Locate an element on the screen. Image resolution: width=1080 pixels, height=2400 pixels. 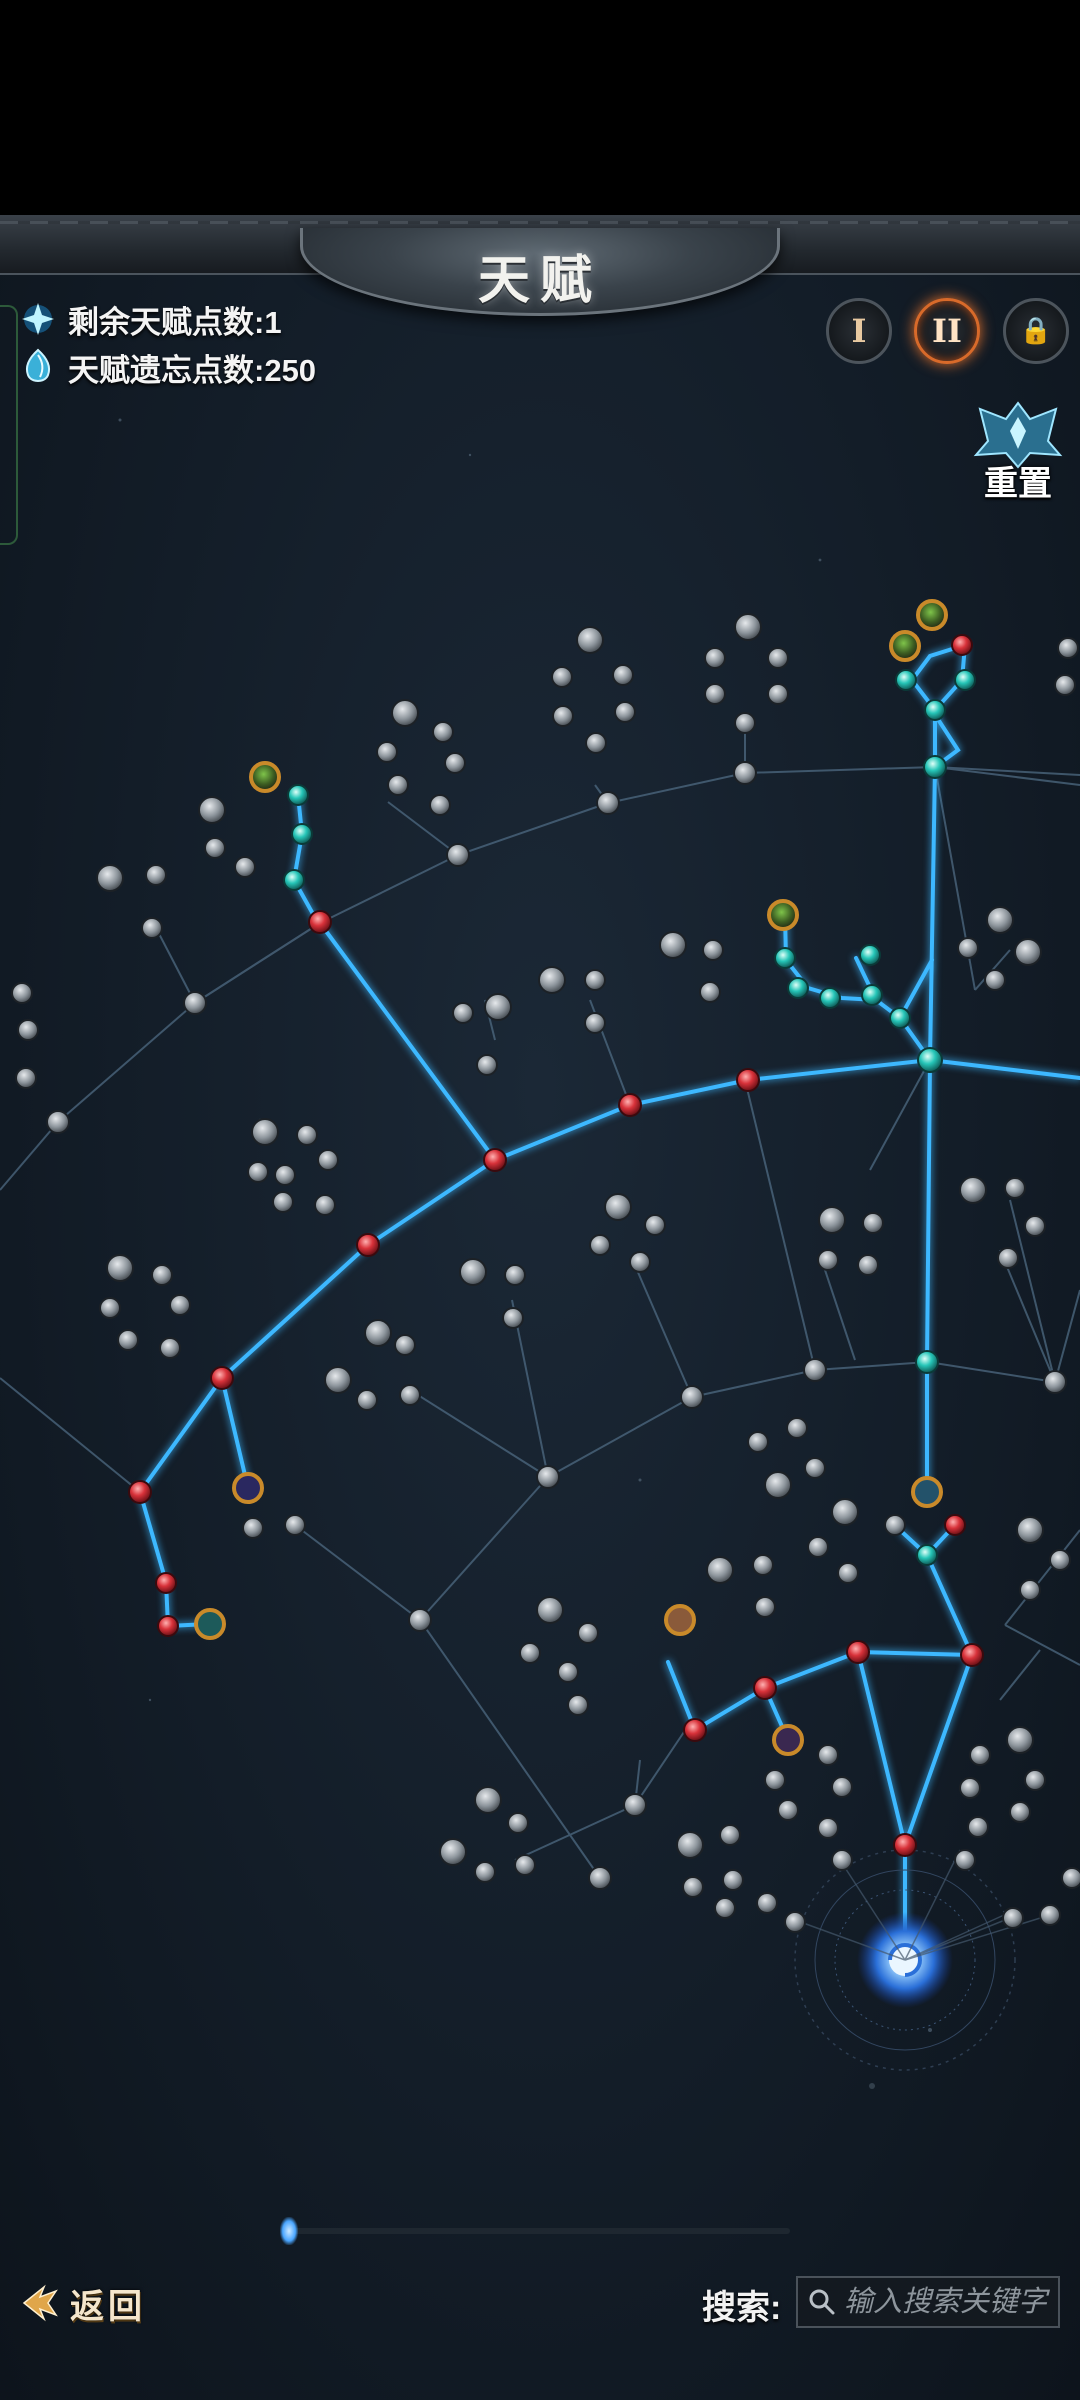
search-field is located at coordinates (928, 2302).